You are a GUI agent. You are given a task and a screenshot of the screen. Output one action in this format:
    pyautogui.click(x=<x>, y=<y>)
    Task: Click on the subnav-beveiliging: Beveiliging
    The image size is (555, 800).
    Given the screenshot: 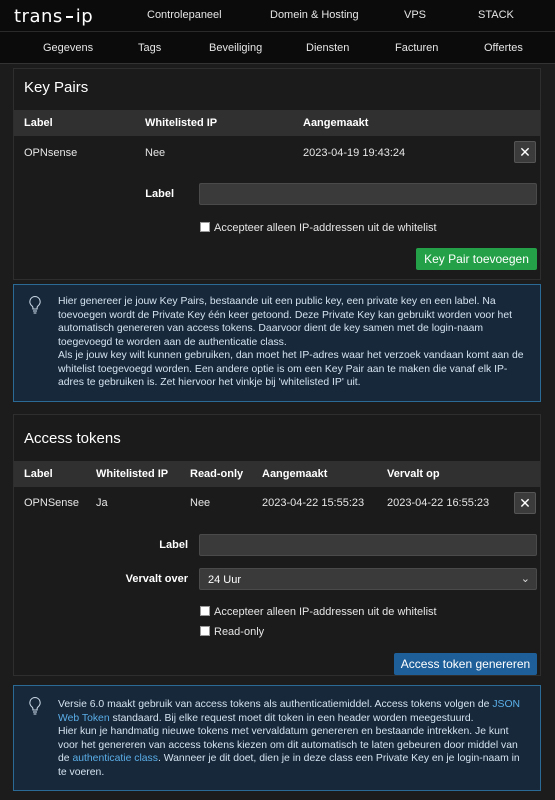 What is the action you would take?
    pyautogui.click(x=235, y=48)
    